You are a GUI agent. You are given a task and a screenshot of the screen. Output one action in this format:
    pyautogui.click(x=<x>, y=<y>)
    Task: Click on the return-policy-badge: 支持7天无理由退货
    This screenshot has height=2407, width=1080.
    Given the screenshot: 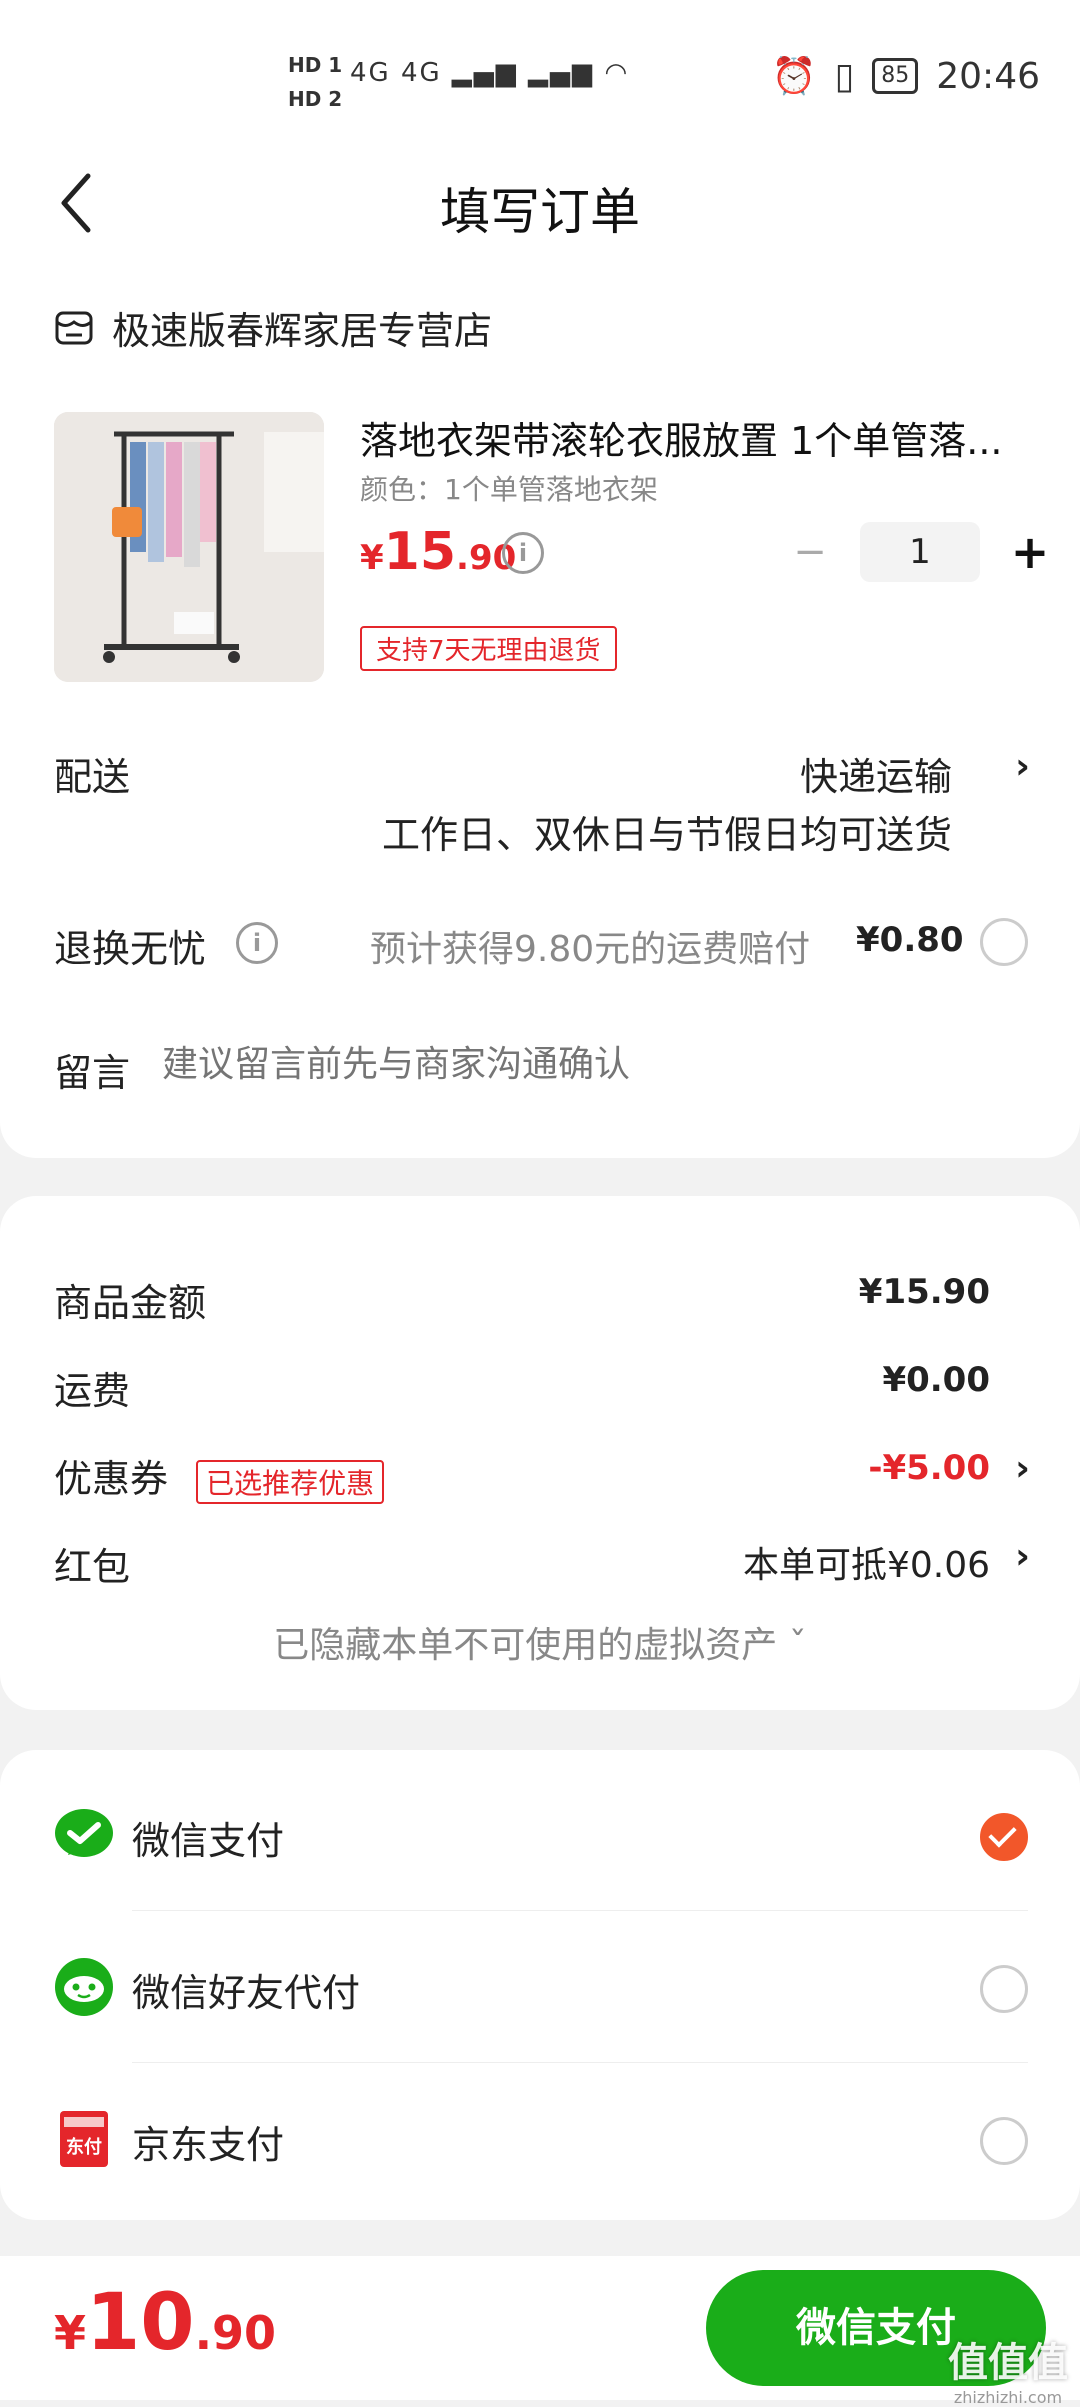 What is the action you would take?
    pyautogui.click(x=488, y=648)
    